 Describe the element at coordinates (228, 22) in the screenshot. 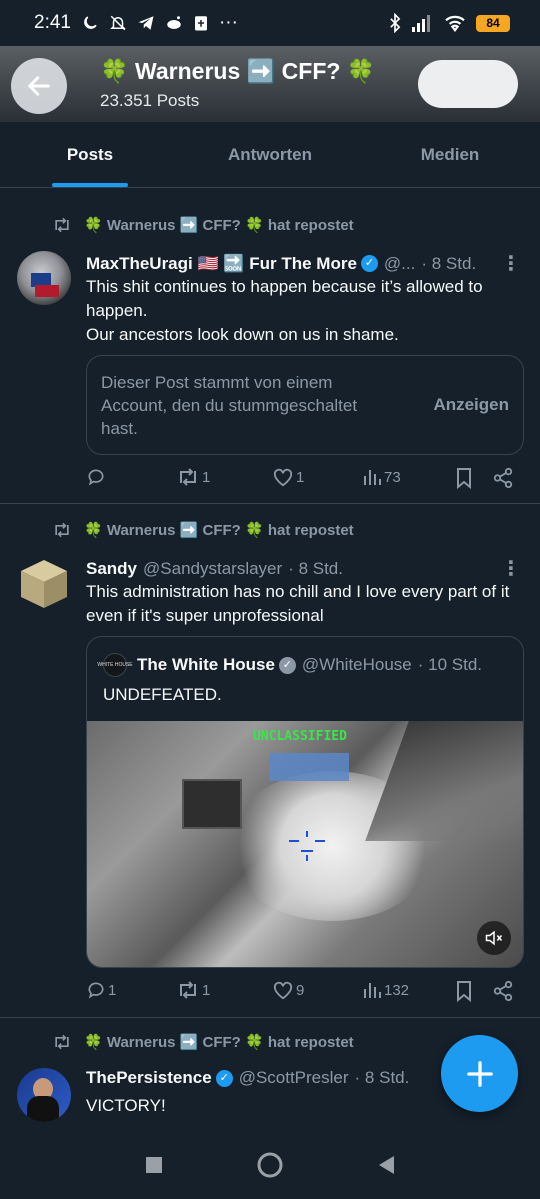

I see `more-notifications-indicator: ···` at that location.